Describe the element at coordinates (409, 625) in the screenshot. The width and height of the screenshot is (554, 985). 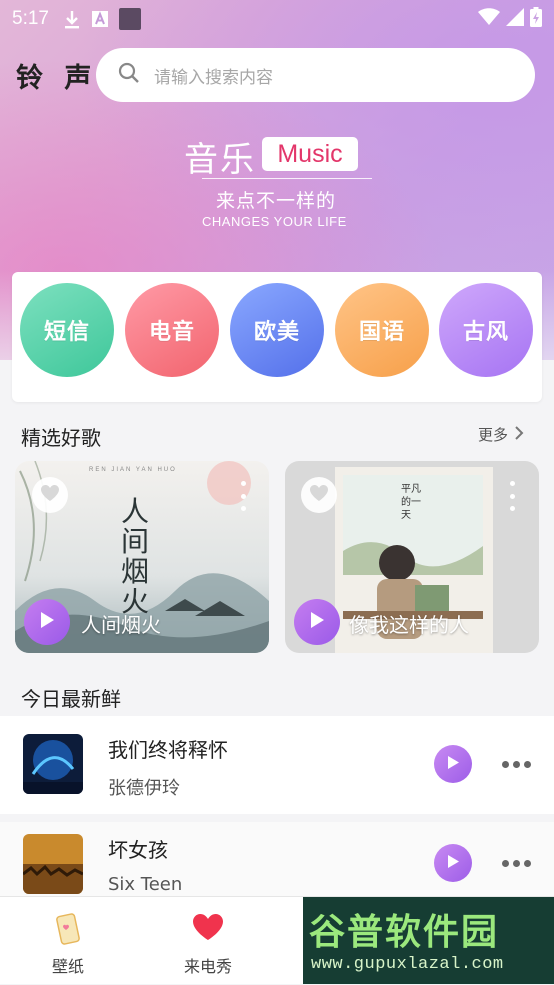
I see `card-title: 像我这样的人` at that location.